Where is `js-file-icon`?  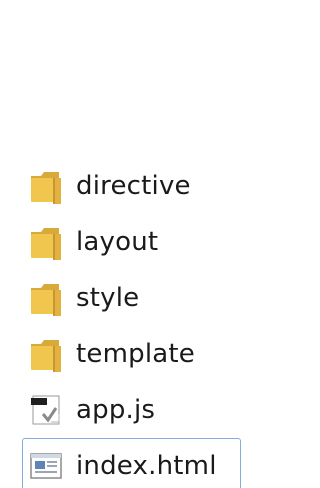 js-file-icon is located at coordinates (46, 410).